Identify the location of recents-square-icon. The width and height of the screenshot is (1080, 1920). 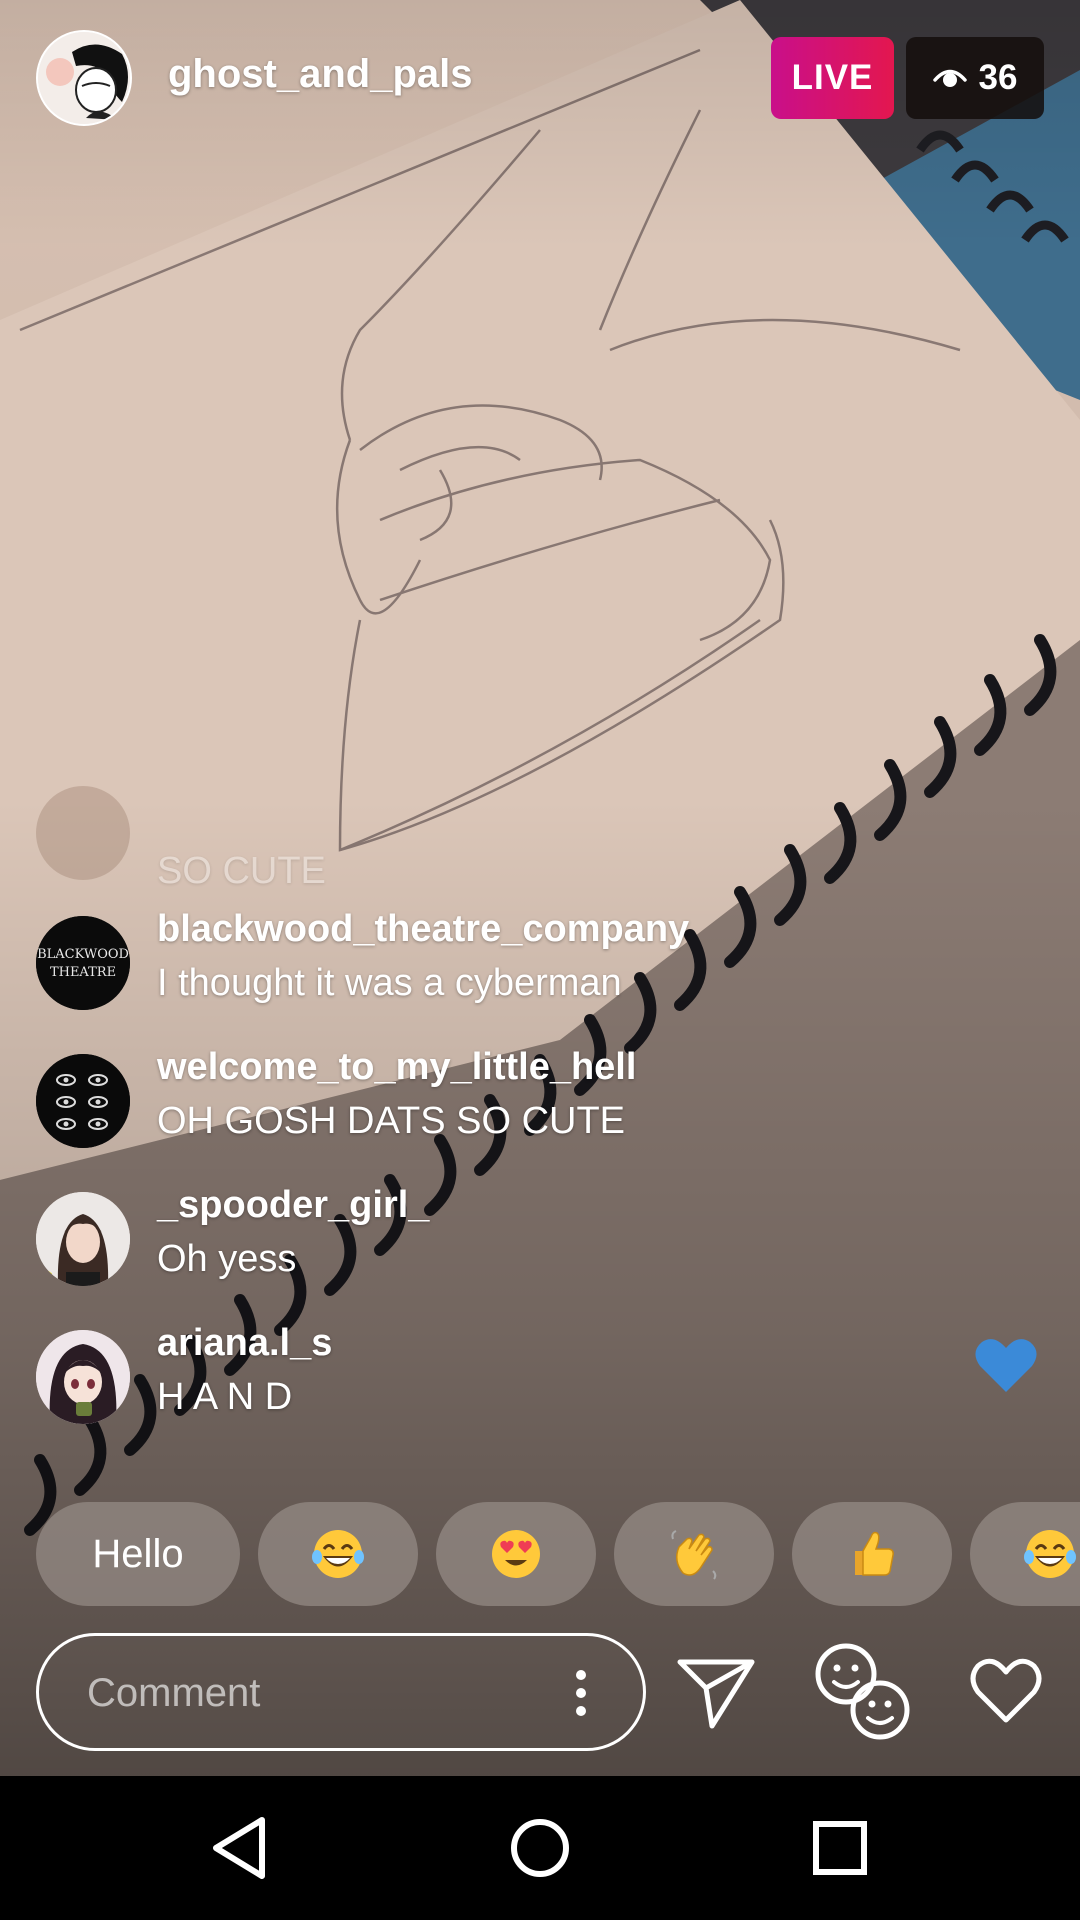
(840, 1848).